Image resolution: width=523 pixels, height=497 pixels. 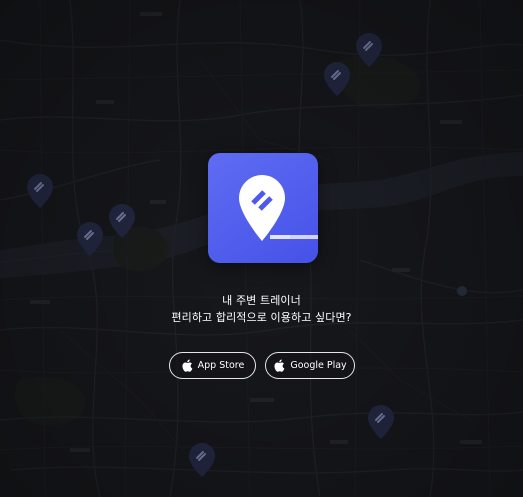 I want to click on google-play-button: Google Play, so click(x=310, y=365).